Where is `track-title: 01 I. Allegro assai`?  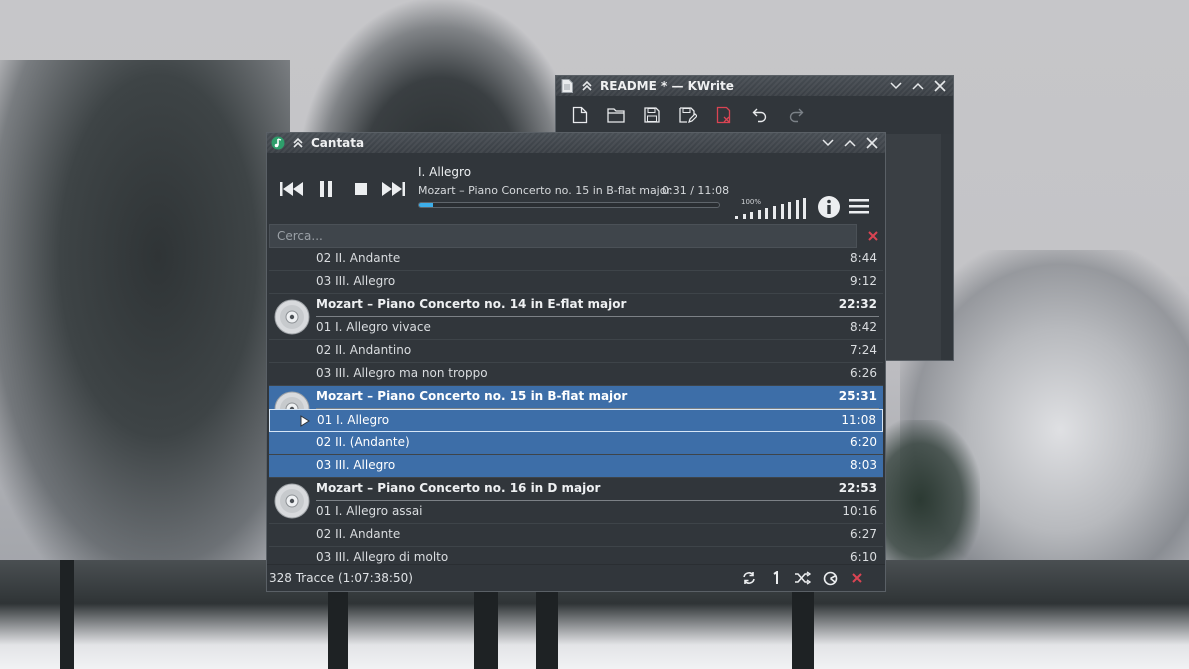
track-title: 01 I. Allegro assai is located at coordinates (369, 511).